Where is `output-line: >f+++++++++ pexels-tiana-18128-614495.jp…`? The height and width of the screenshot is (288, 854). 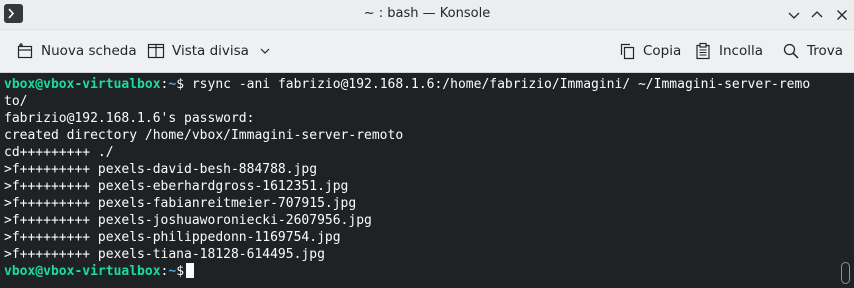 output-line: >f+++++++++ pexels-tiana-18128-614495.jp… is located at coordinates (164, 254).